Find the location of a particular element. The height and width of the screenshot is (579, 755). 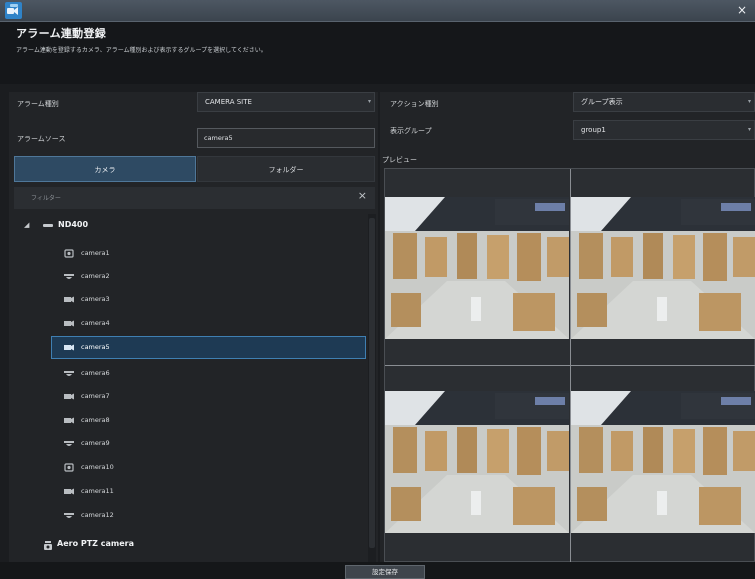

alarm-type-select: CAMERA SITE ▾ is located at coordinates (286, 102).